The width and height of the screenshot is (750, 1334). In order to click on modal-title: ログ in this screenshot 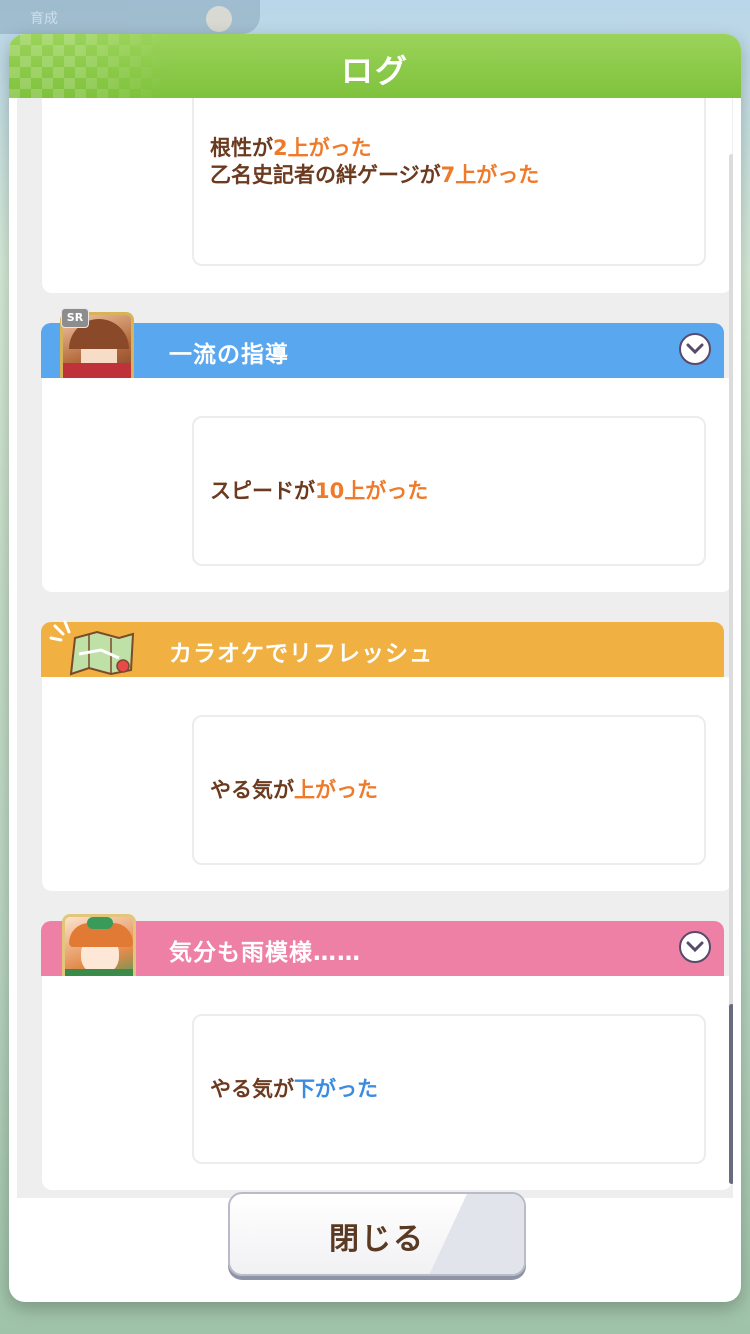, I will do `click(374, 71)`.